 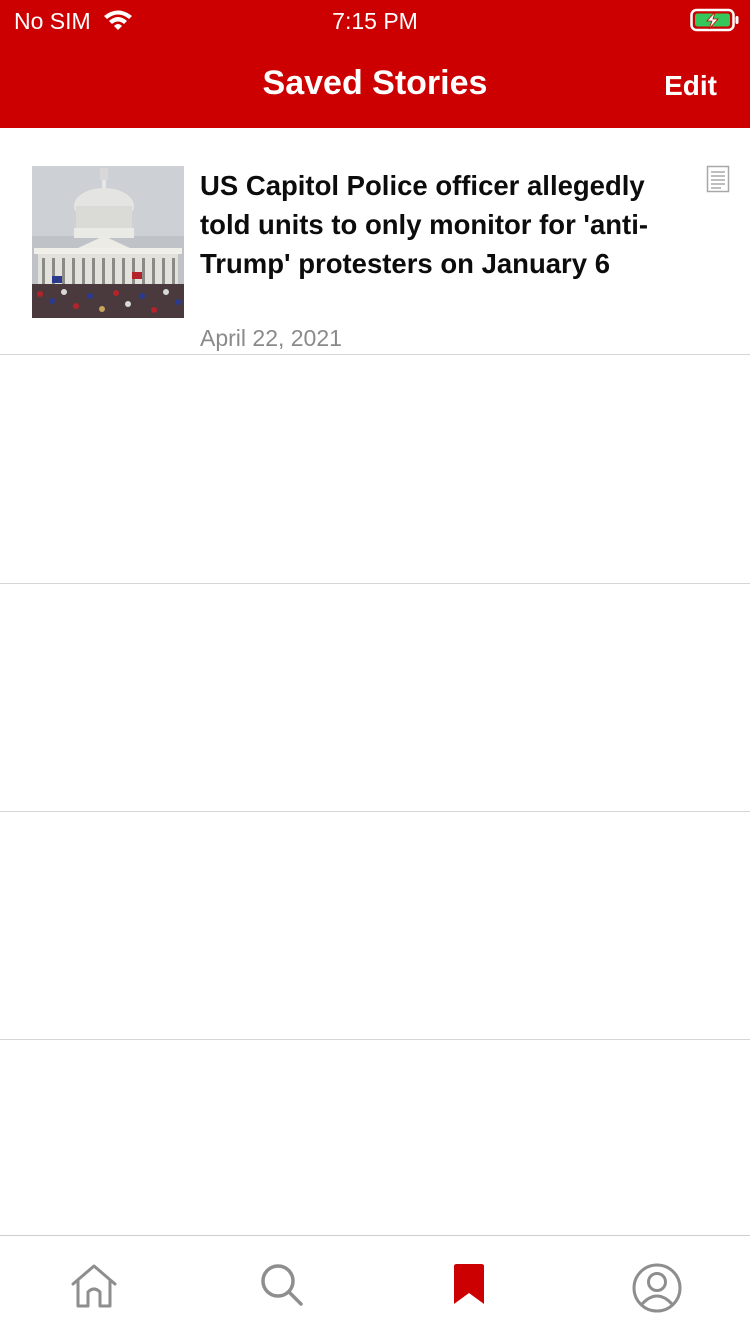 What do you see at coordinates (714, 20) in the screenshot?
I see `battery-charging-icon` at bounding box center [714, 20].